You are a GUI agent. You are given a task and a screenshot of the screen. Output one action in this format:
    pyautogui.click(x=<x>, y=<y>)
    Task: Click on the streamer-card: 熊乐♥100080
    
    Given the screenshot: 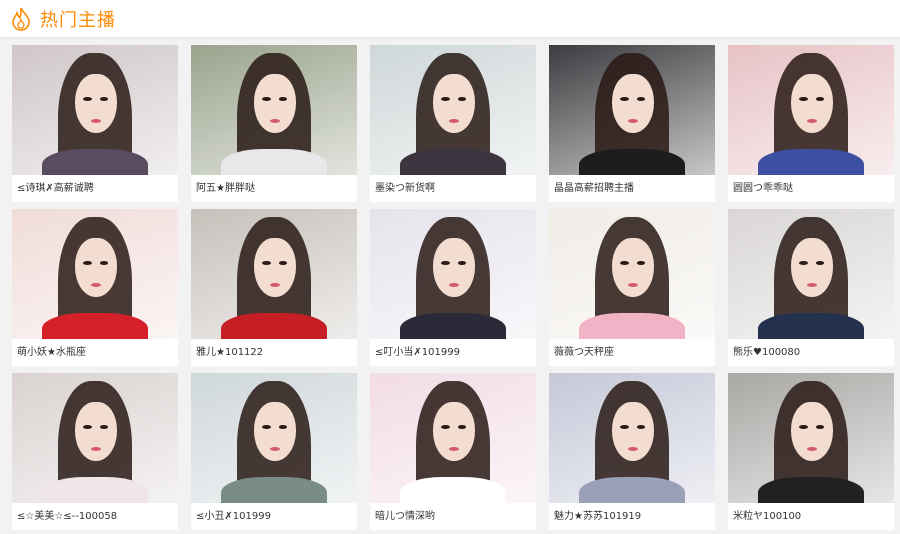 What is the action you would take?
    pyautogui.click(x=811, y=287)
    